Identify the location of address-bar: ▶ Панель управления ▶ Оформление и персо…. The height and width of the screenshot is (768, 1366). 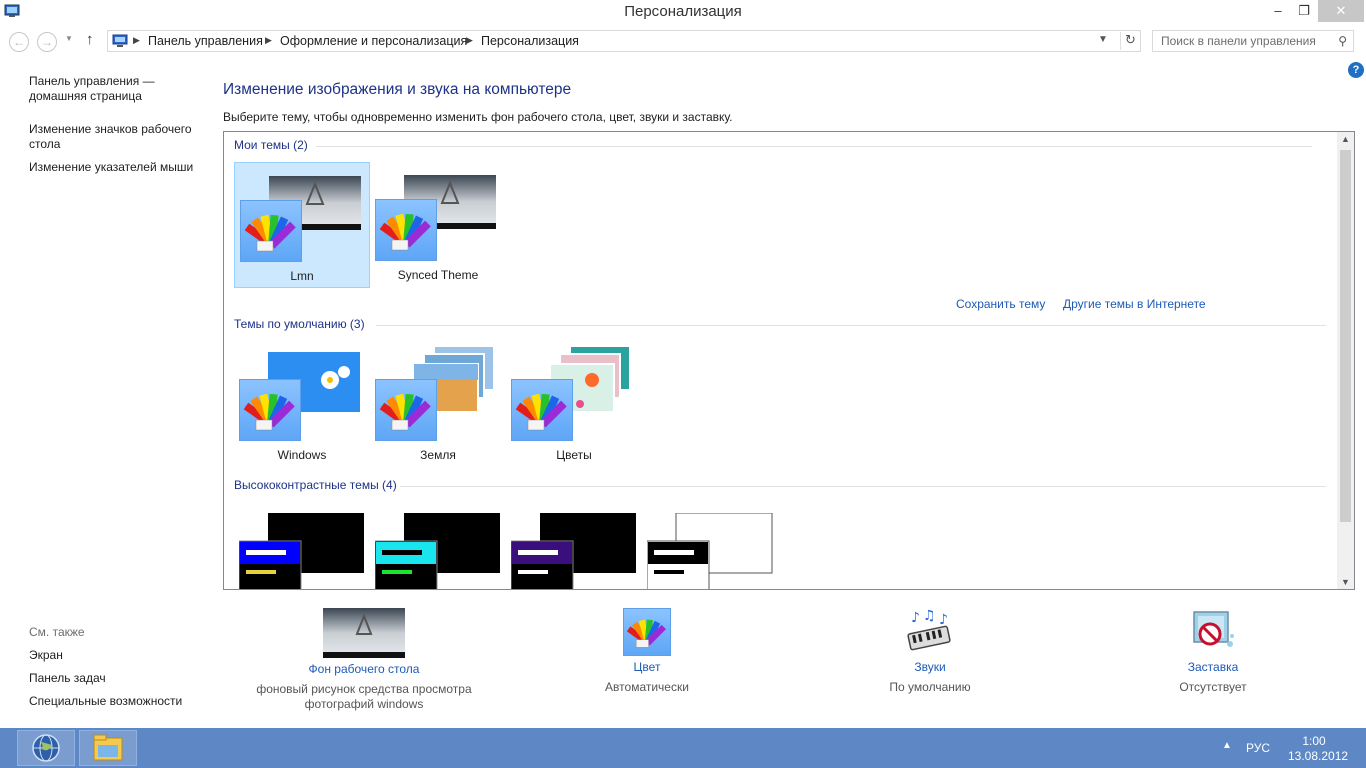
(624, 41).